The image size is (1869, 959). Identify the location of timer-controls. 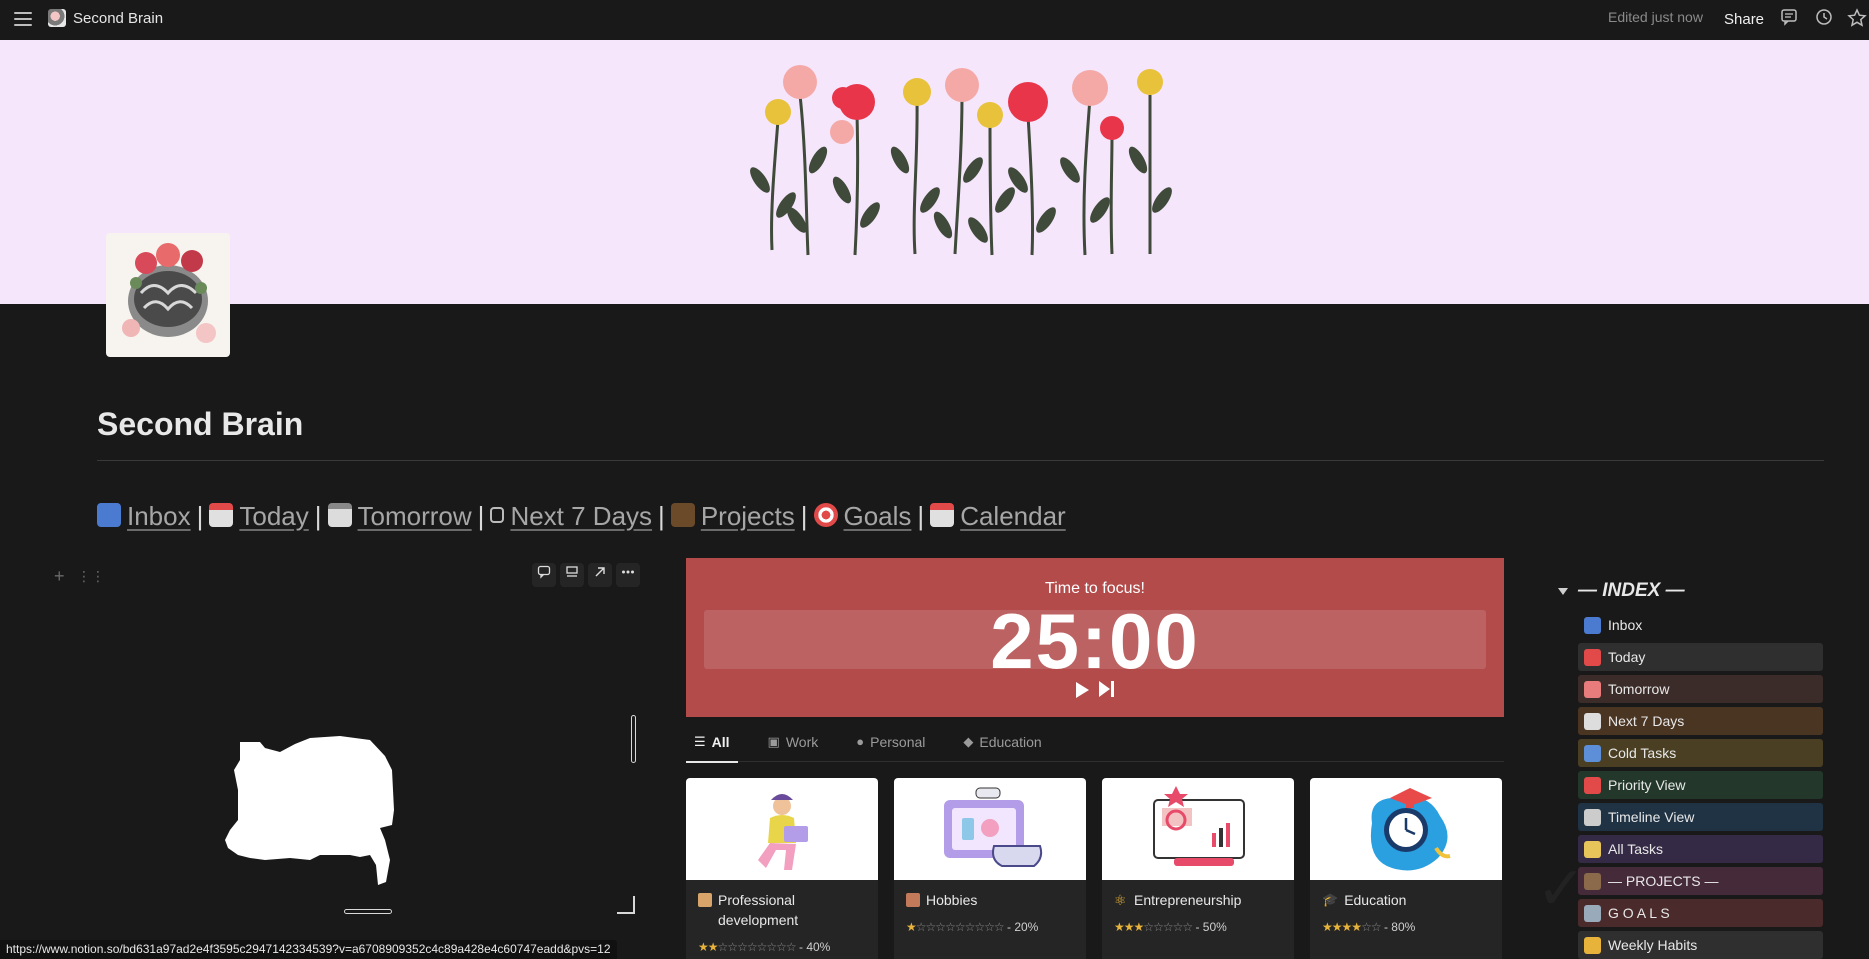
(1095, 689).